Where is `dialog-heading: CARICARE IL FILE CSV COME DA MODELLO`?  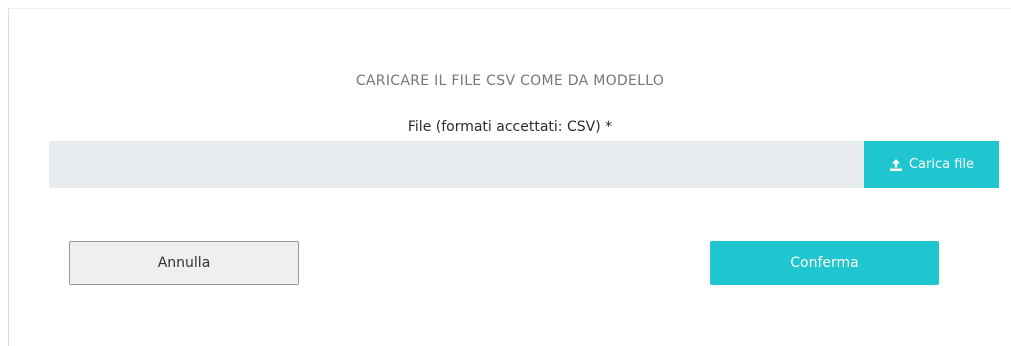 dialog-heading: CARICARE IL FILE CSV COME DA MODELLO is located at coordinates (510, 81).